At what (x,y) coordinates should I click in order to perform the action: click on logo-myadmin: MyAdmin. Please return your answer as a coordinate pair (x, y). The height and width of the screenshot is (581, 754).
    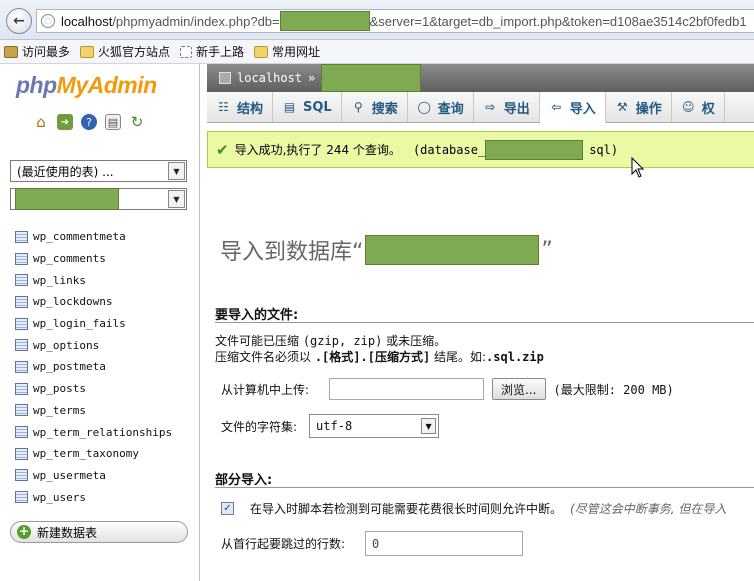
    Looking at the image, I should click on (107, 85).